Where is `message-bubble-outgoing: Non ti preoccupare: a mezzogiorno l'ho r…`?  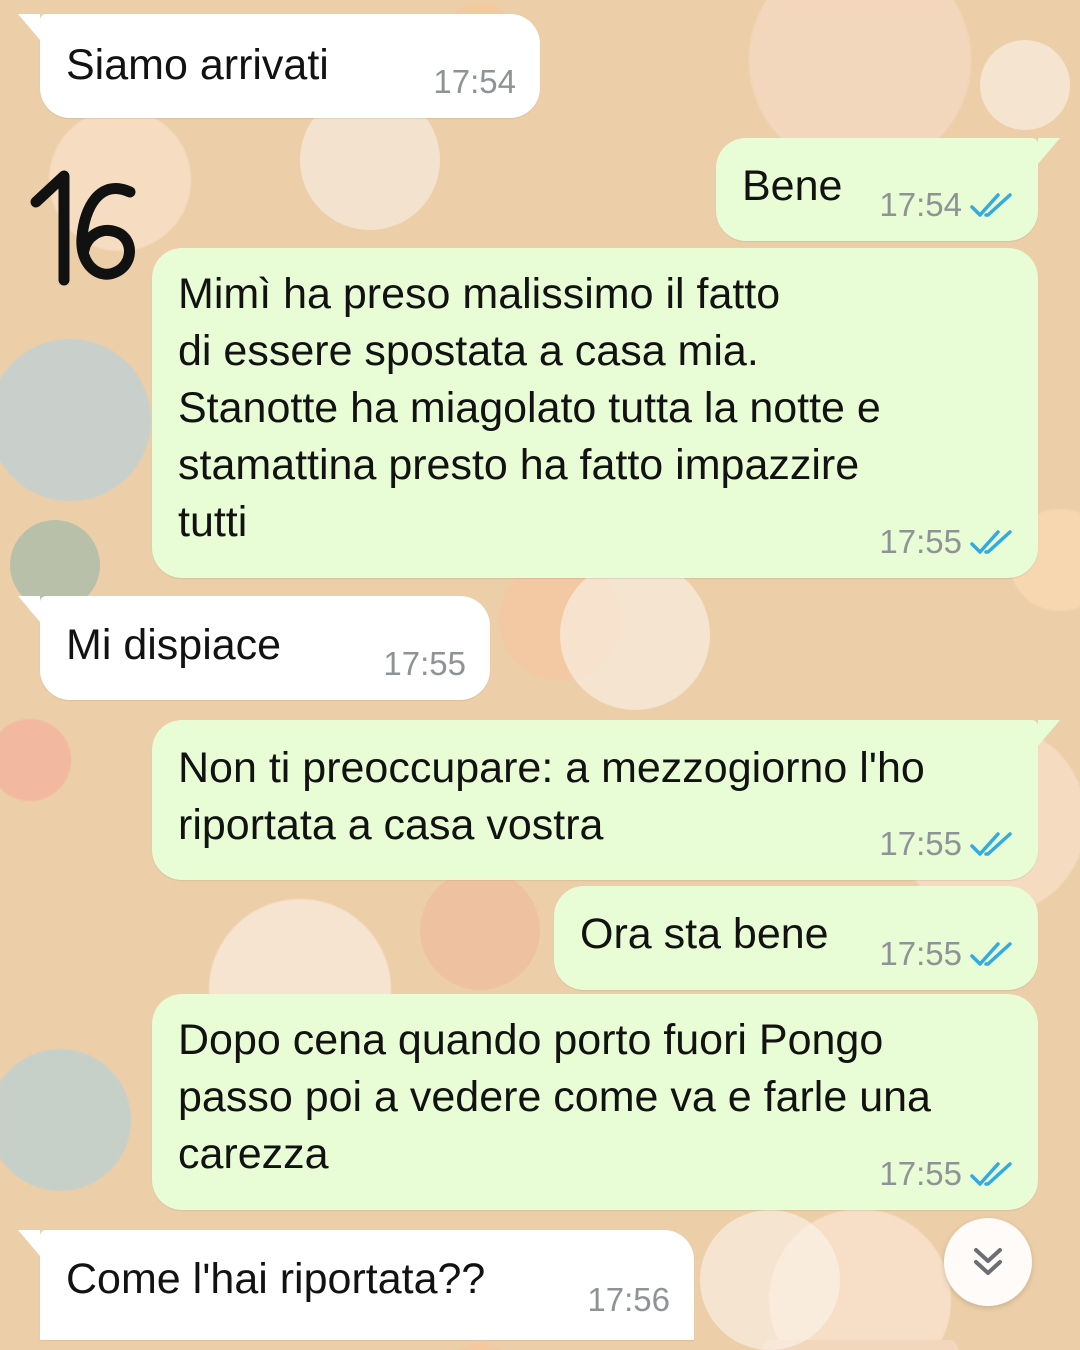
message-bubble-outgoing: Non ti preoccupare: a mezzogiorno l'ho r… is located at coordinates (606, 800).